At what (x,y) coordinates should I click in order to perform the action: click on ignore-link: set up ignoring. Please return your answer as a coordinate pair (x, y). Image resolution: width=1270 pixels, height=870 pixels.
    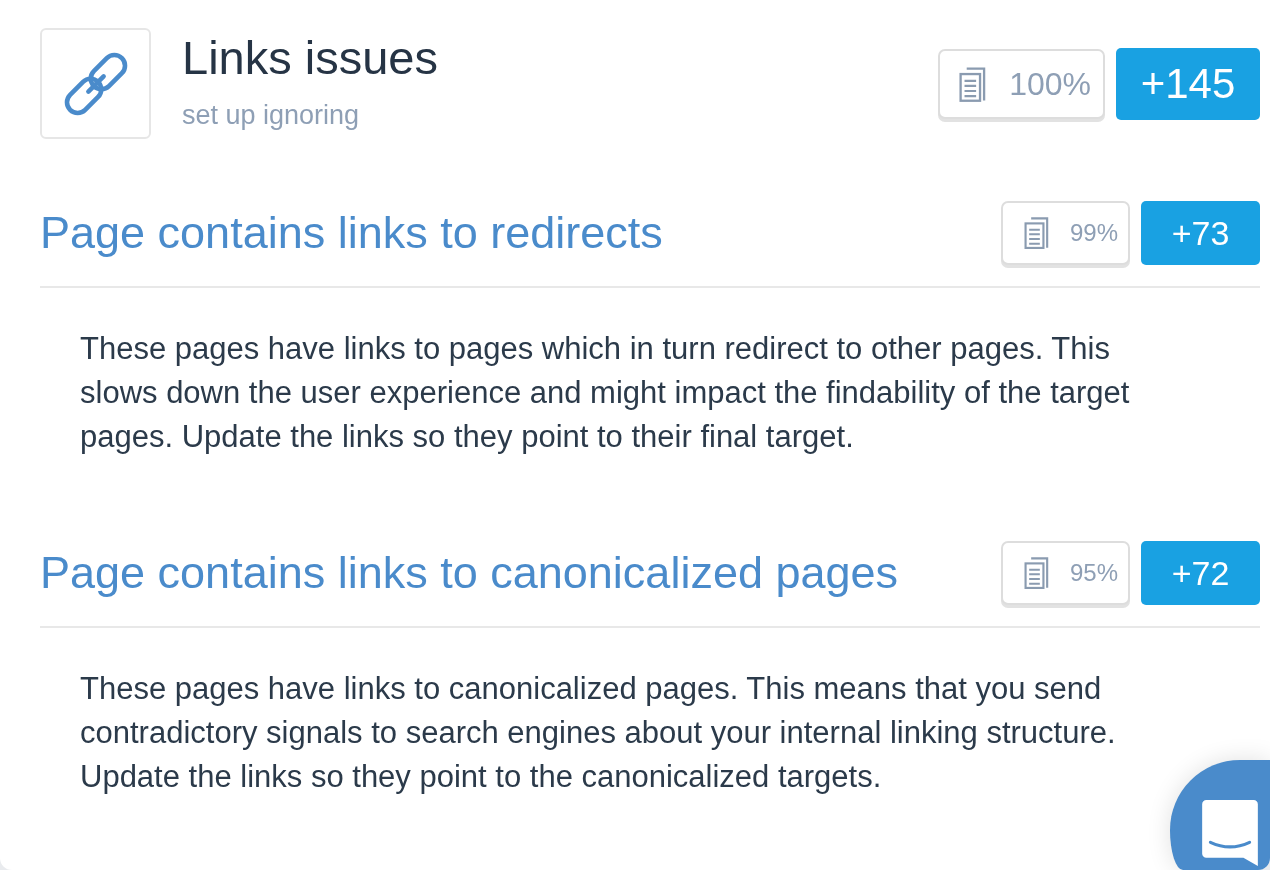
    Looking at the image, I should click on (271, 115).